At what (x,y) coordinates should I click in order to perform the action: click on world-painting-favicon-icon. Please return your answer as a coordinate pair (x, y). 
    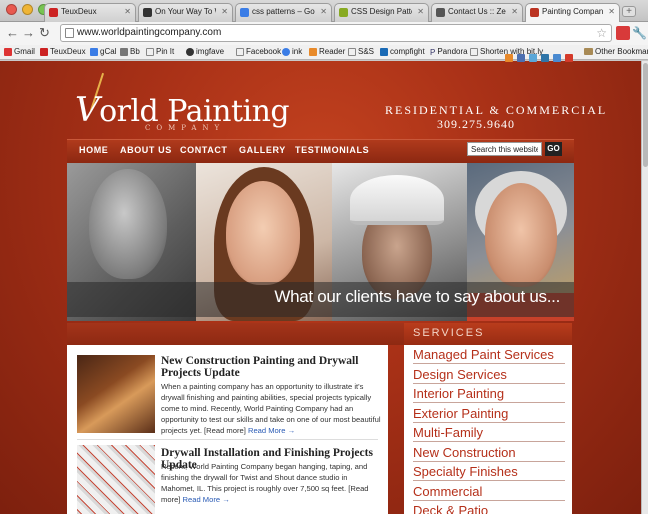
    Looking at the image, I should click on (534, 12).